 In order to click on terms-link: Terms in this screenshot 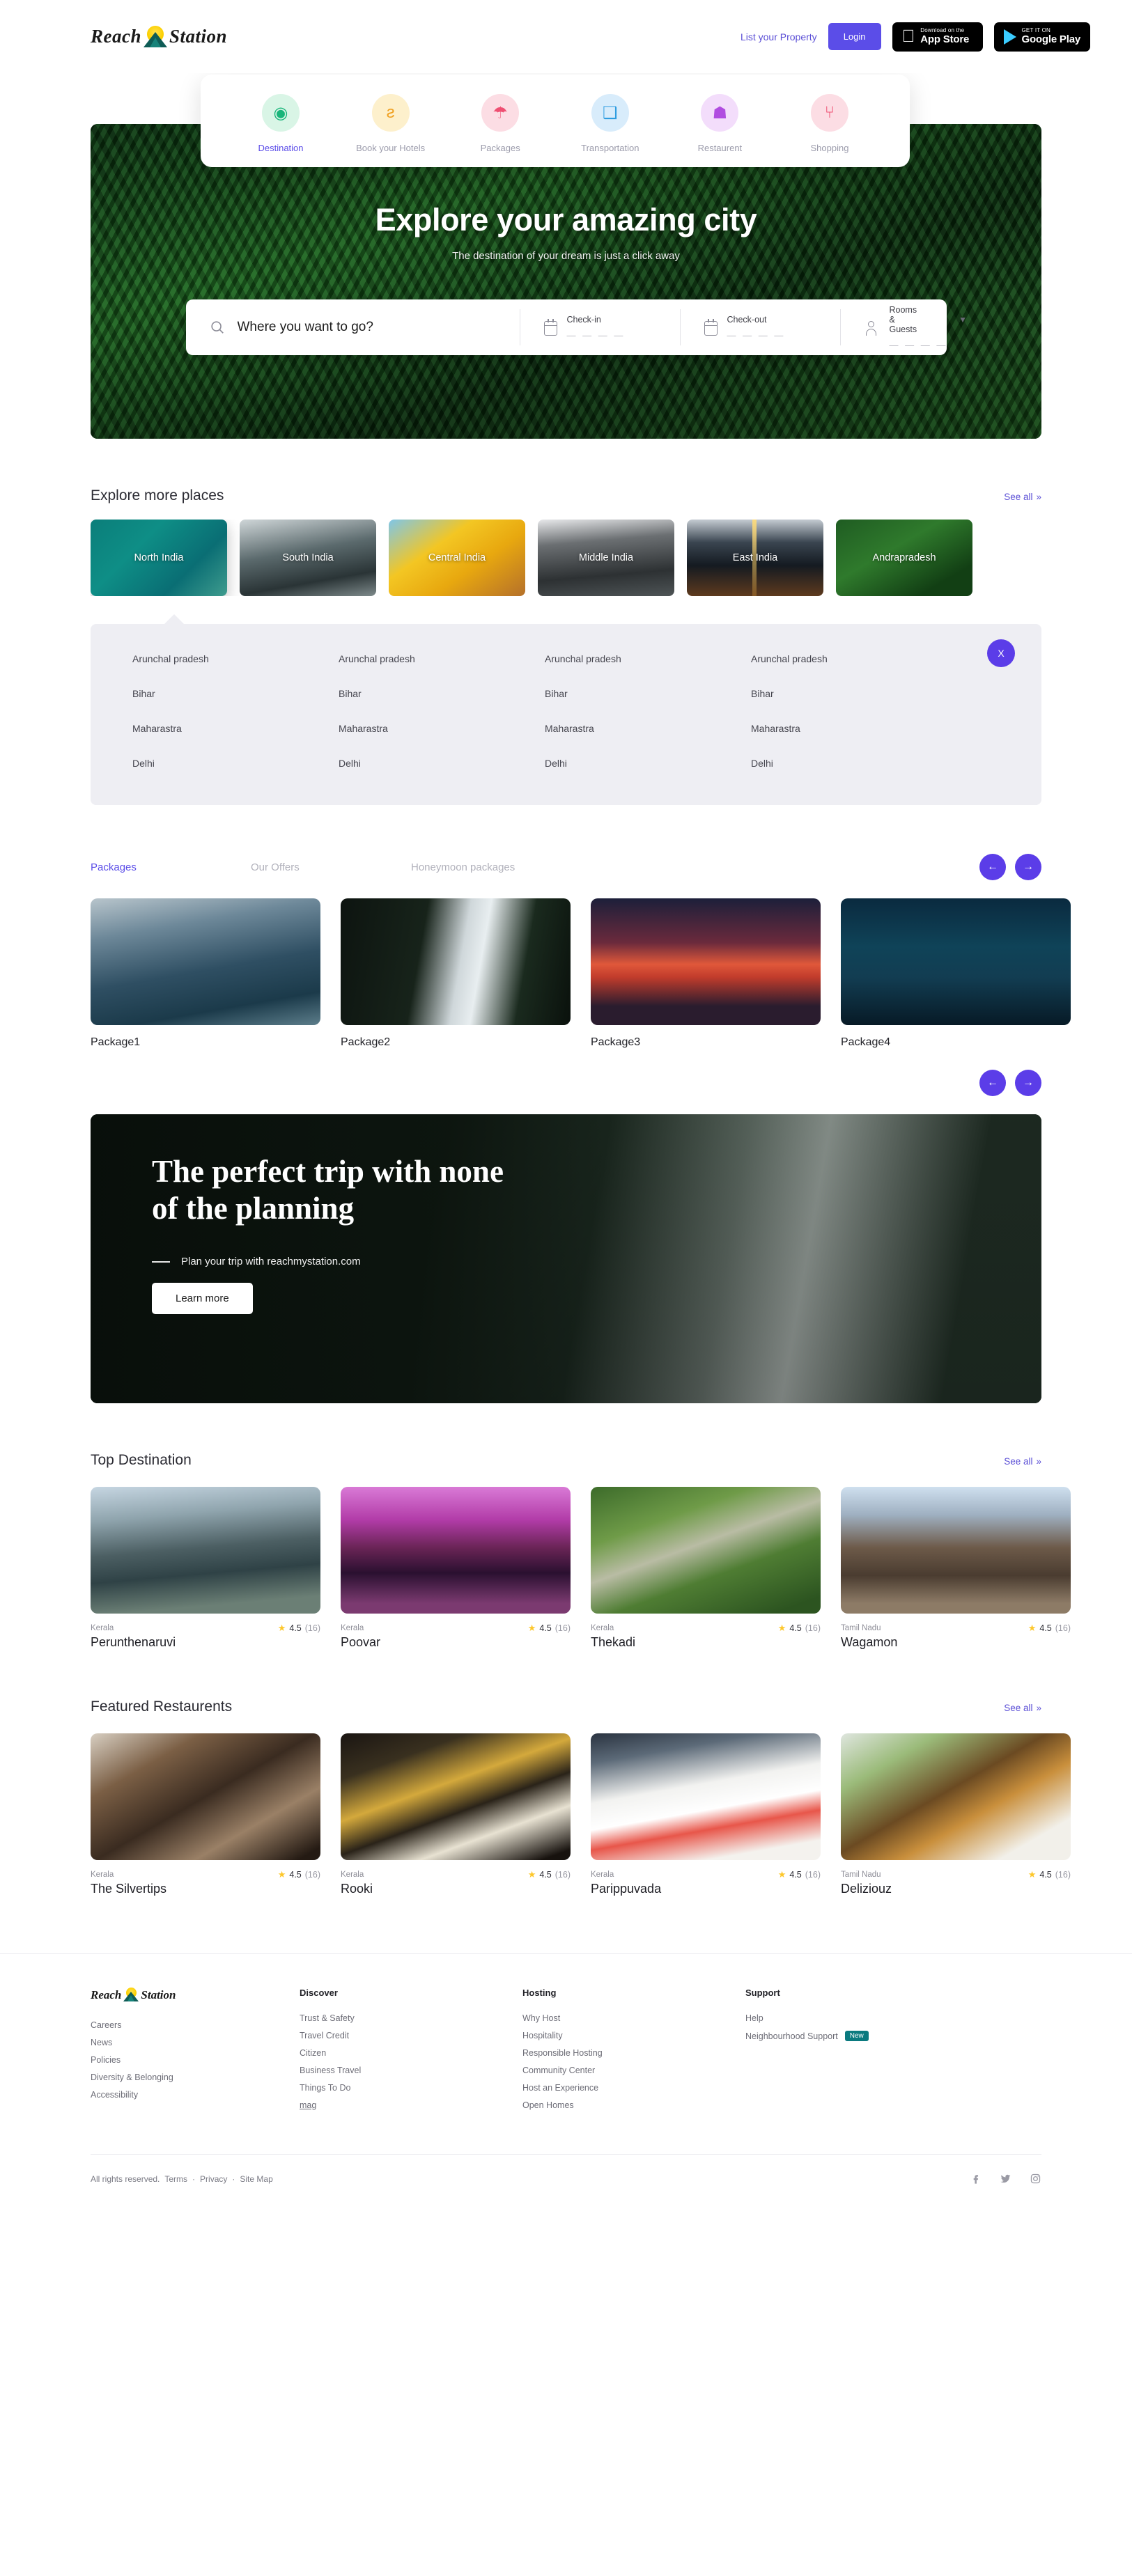, I will do `click(175, 2179)`.